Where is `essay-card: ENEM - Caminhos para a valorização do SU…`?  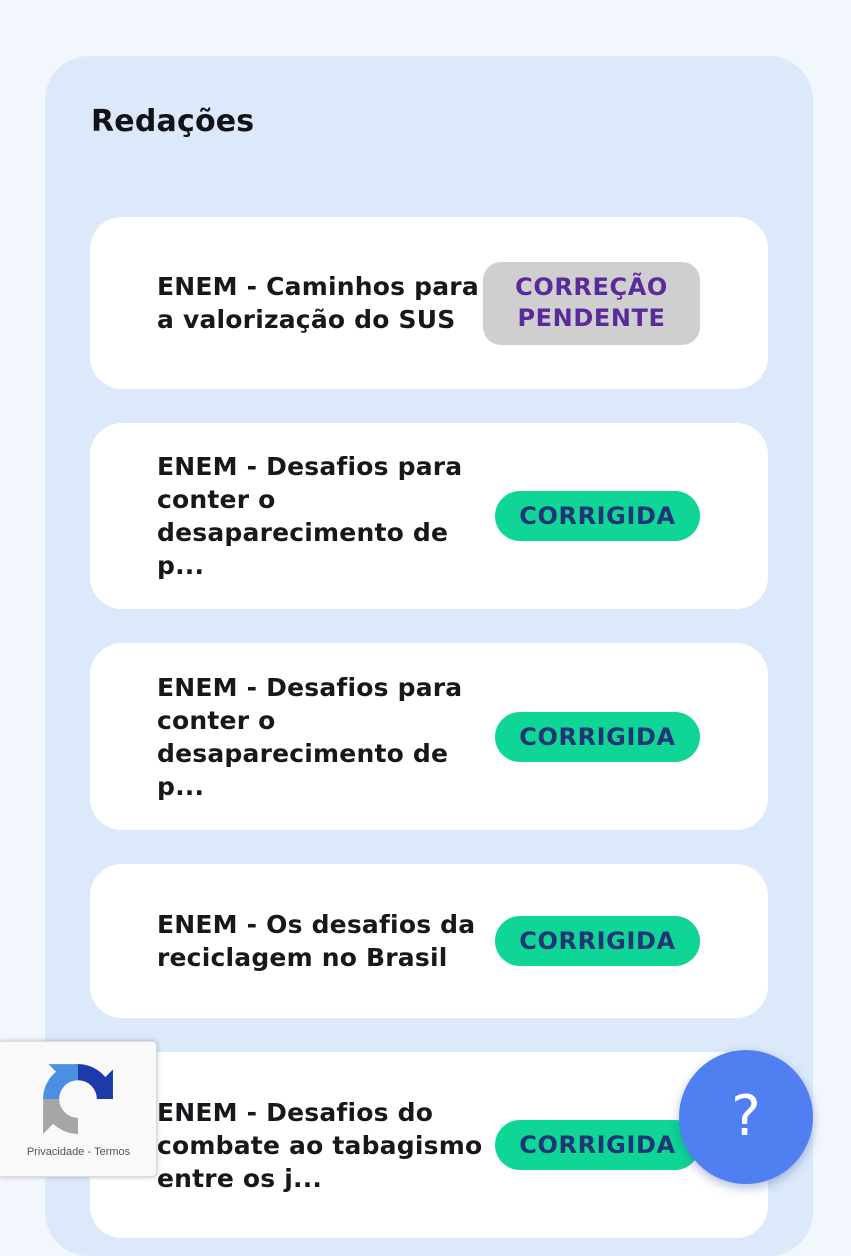 essay-card: ENEM - Caminhos para a valorização do SU… is located at coordinates (429, 303).